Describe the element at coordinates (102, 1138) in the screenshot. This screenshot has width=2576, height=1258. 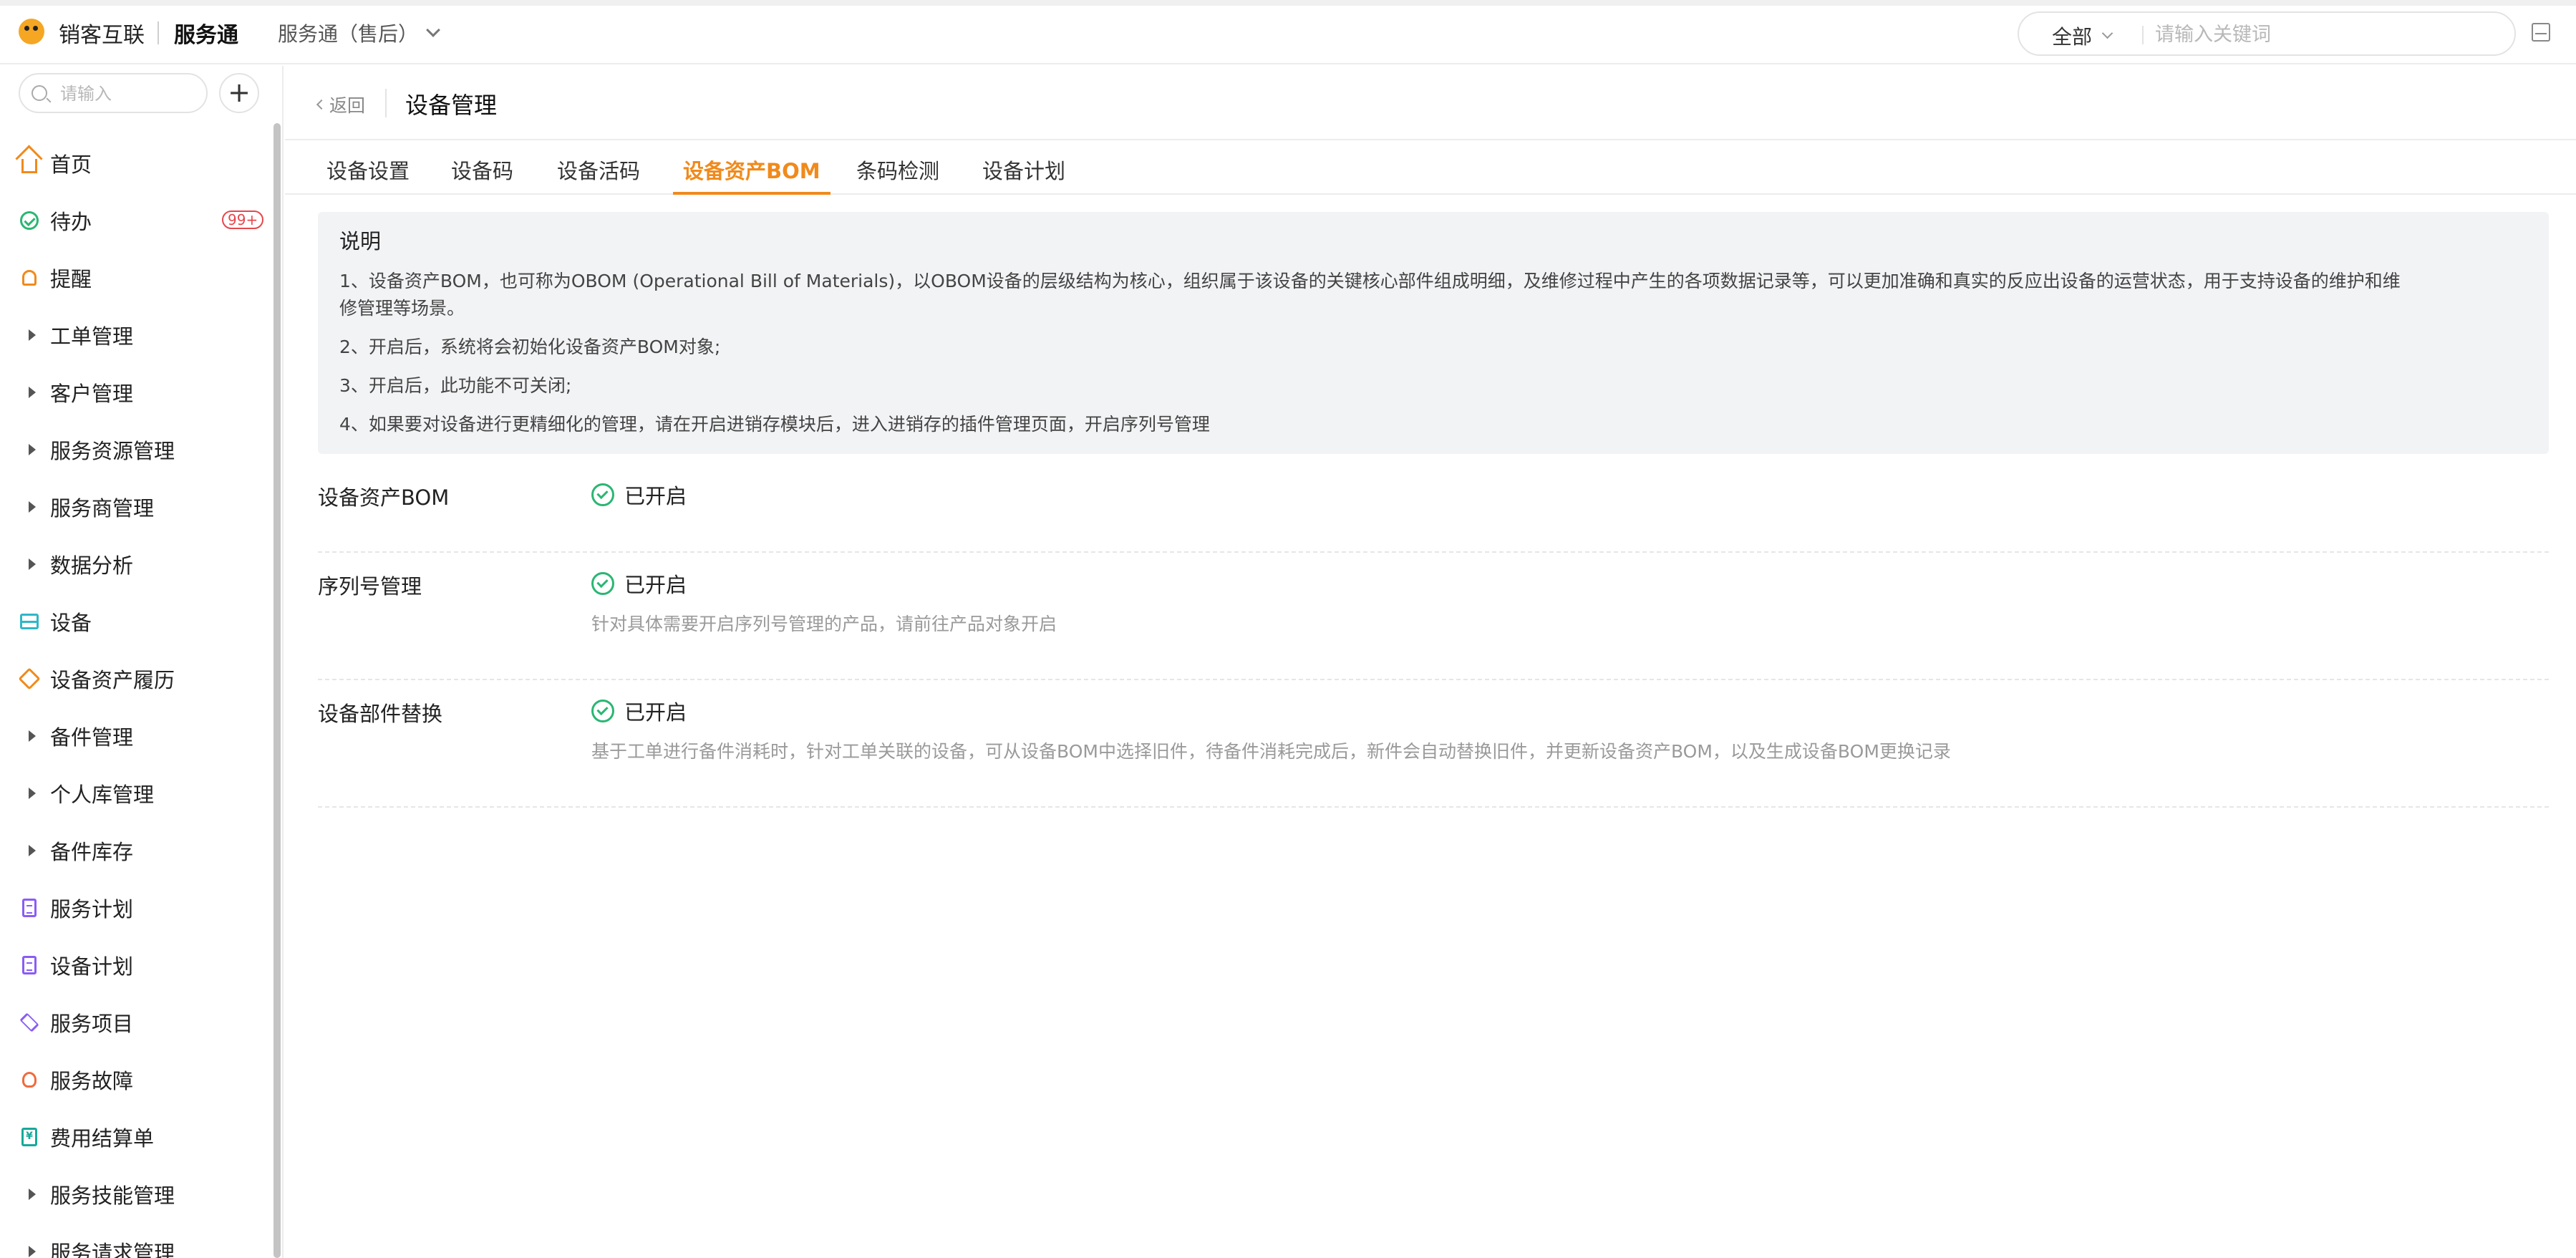
I see `sidebar-item-label: 费用结算单` at that location.